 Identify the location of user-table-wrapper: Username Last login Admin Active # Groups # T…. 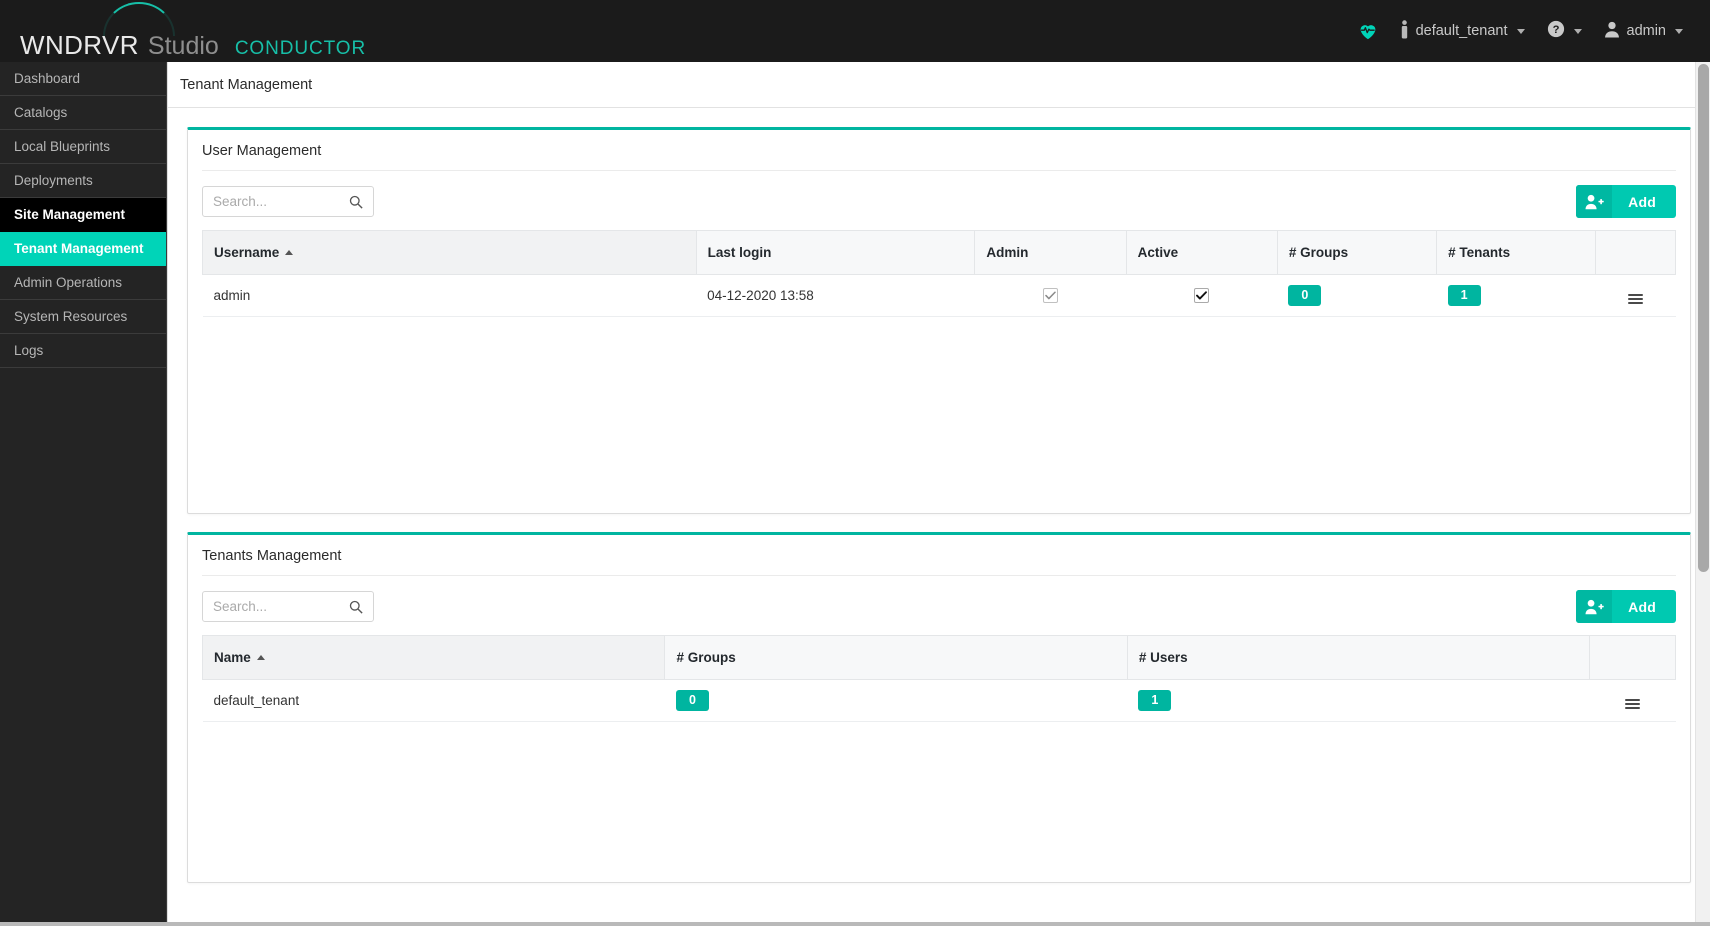
(939, 273).